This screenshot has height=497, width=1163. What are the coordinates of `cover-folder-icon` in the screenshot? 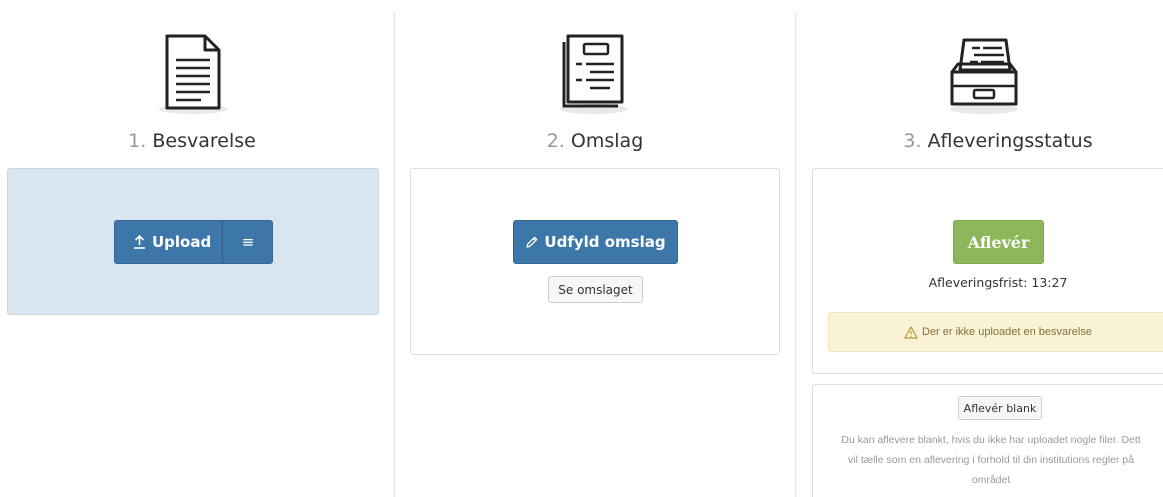 It's located at (594, 74).